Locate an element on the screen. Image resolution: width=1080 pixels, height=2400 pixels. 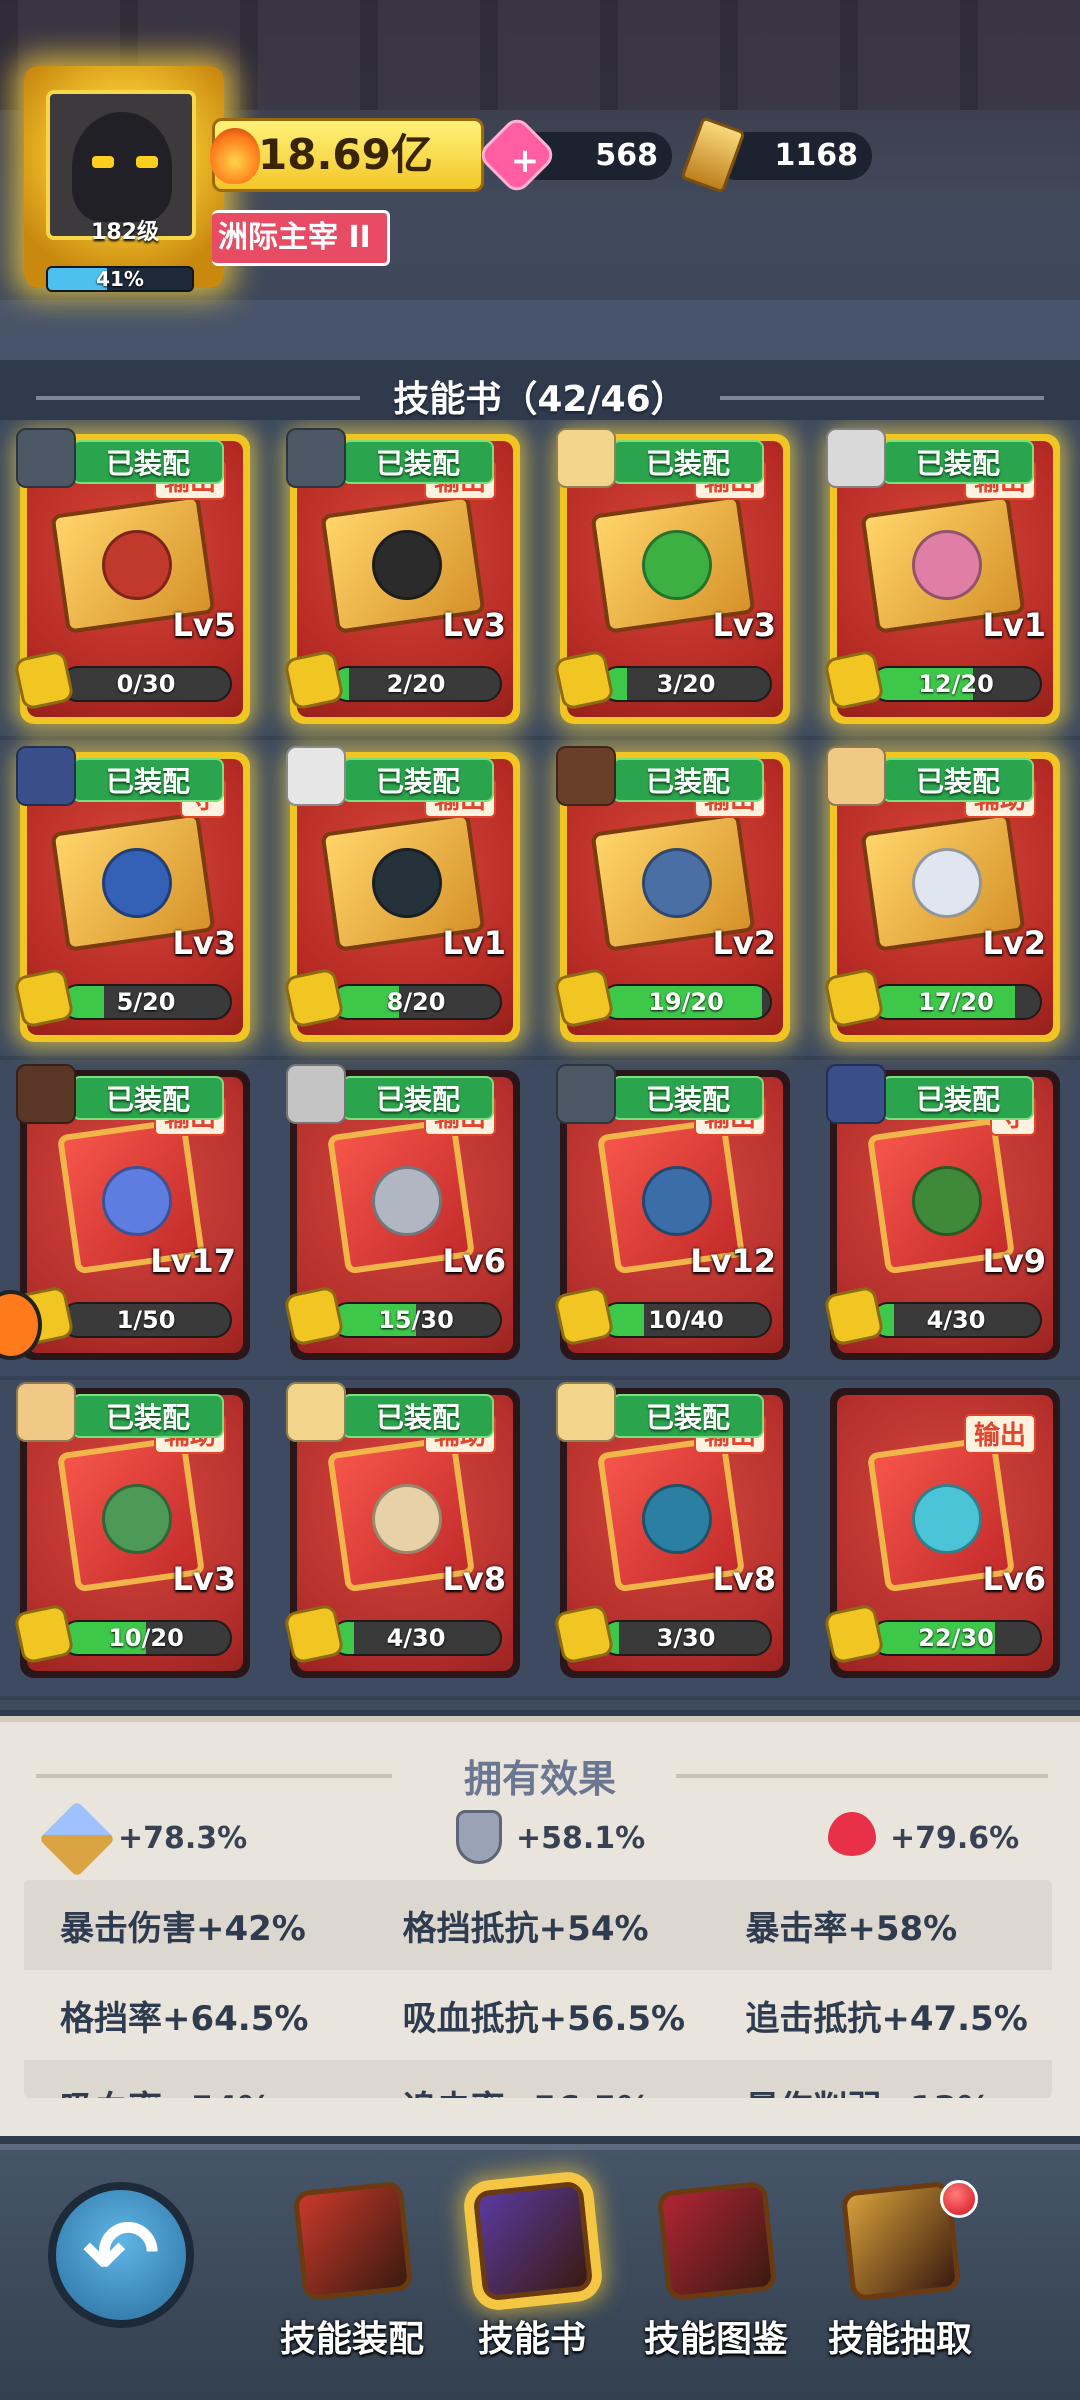
skill-book-card: 守Lv94/30已装配 is located at coordinates (941, 1212).